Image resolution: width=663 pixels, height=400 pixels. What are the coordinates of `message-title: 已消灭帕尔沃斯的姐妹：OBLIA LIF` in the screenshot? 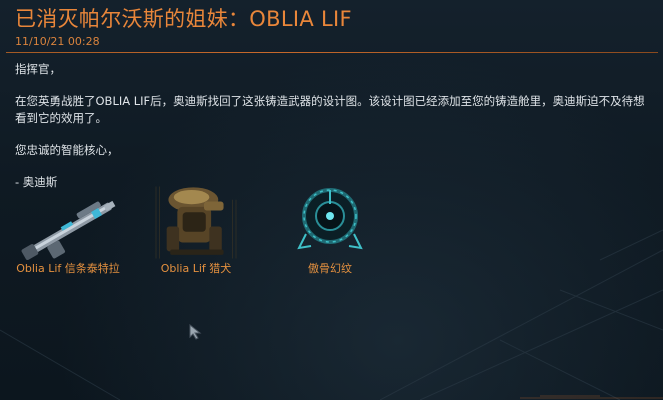 It's located at (183, 19).